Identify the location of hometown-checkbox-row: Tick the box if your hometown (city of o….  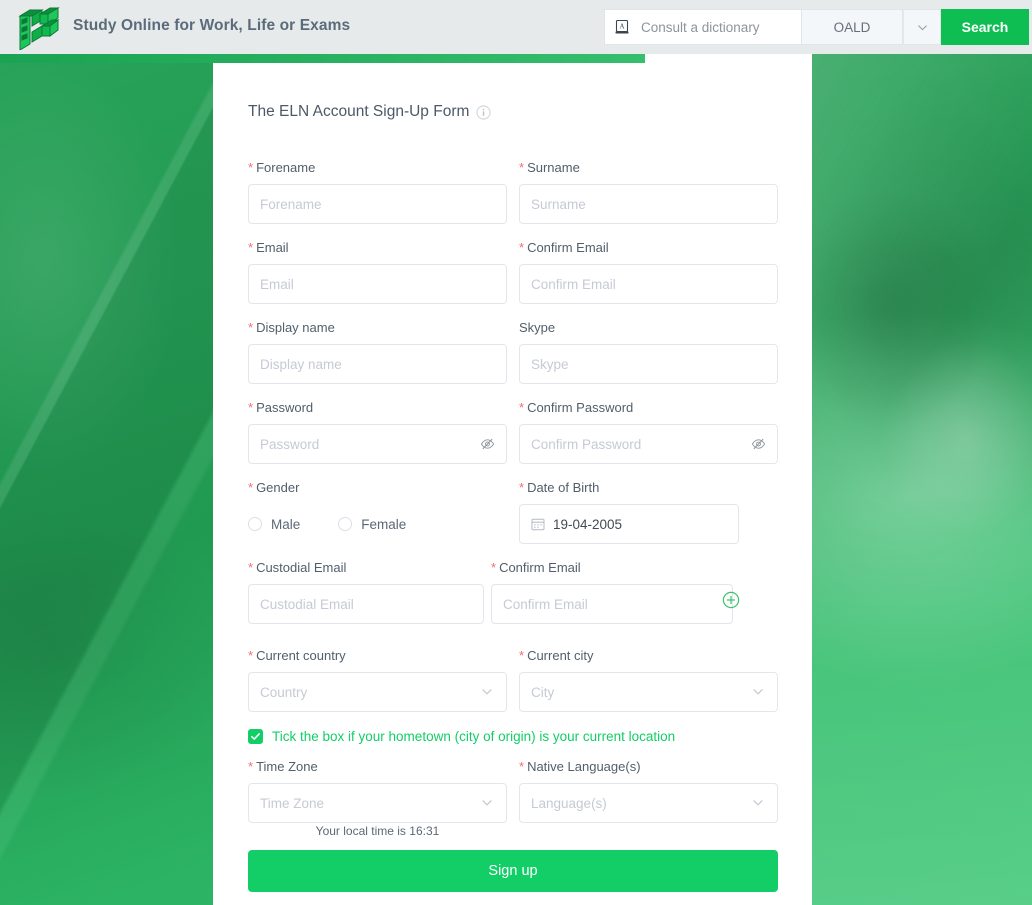
(461, 736).